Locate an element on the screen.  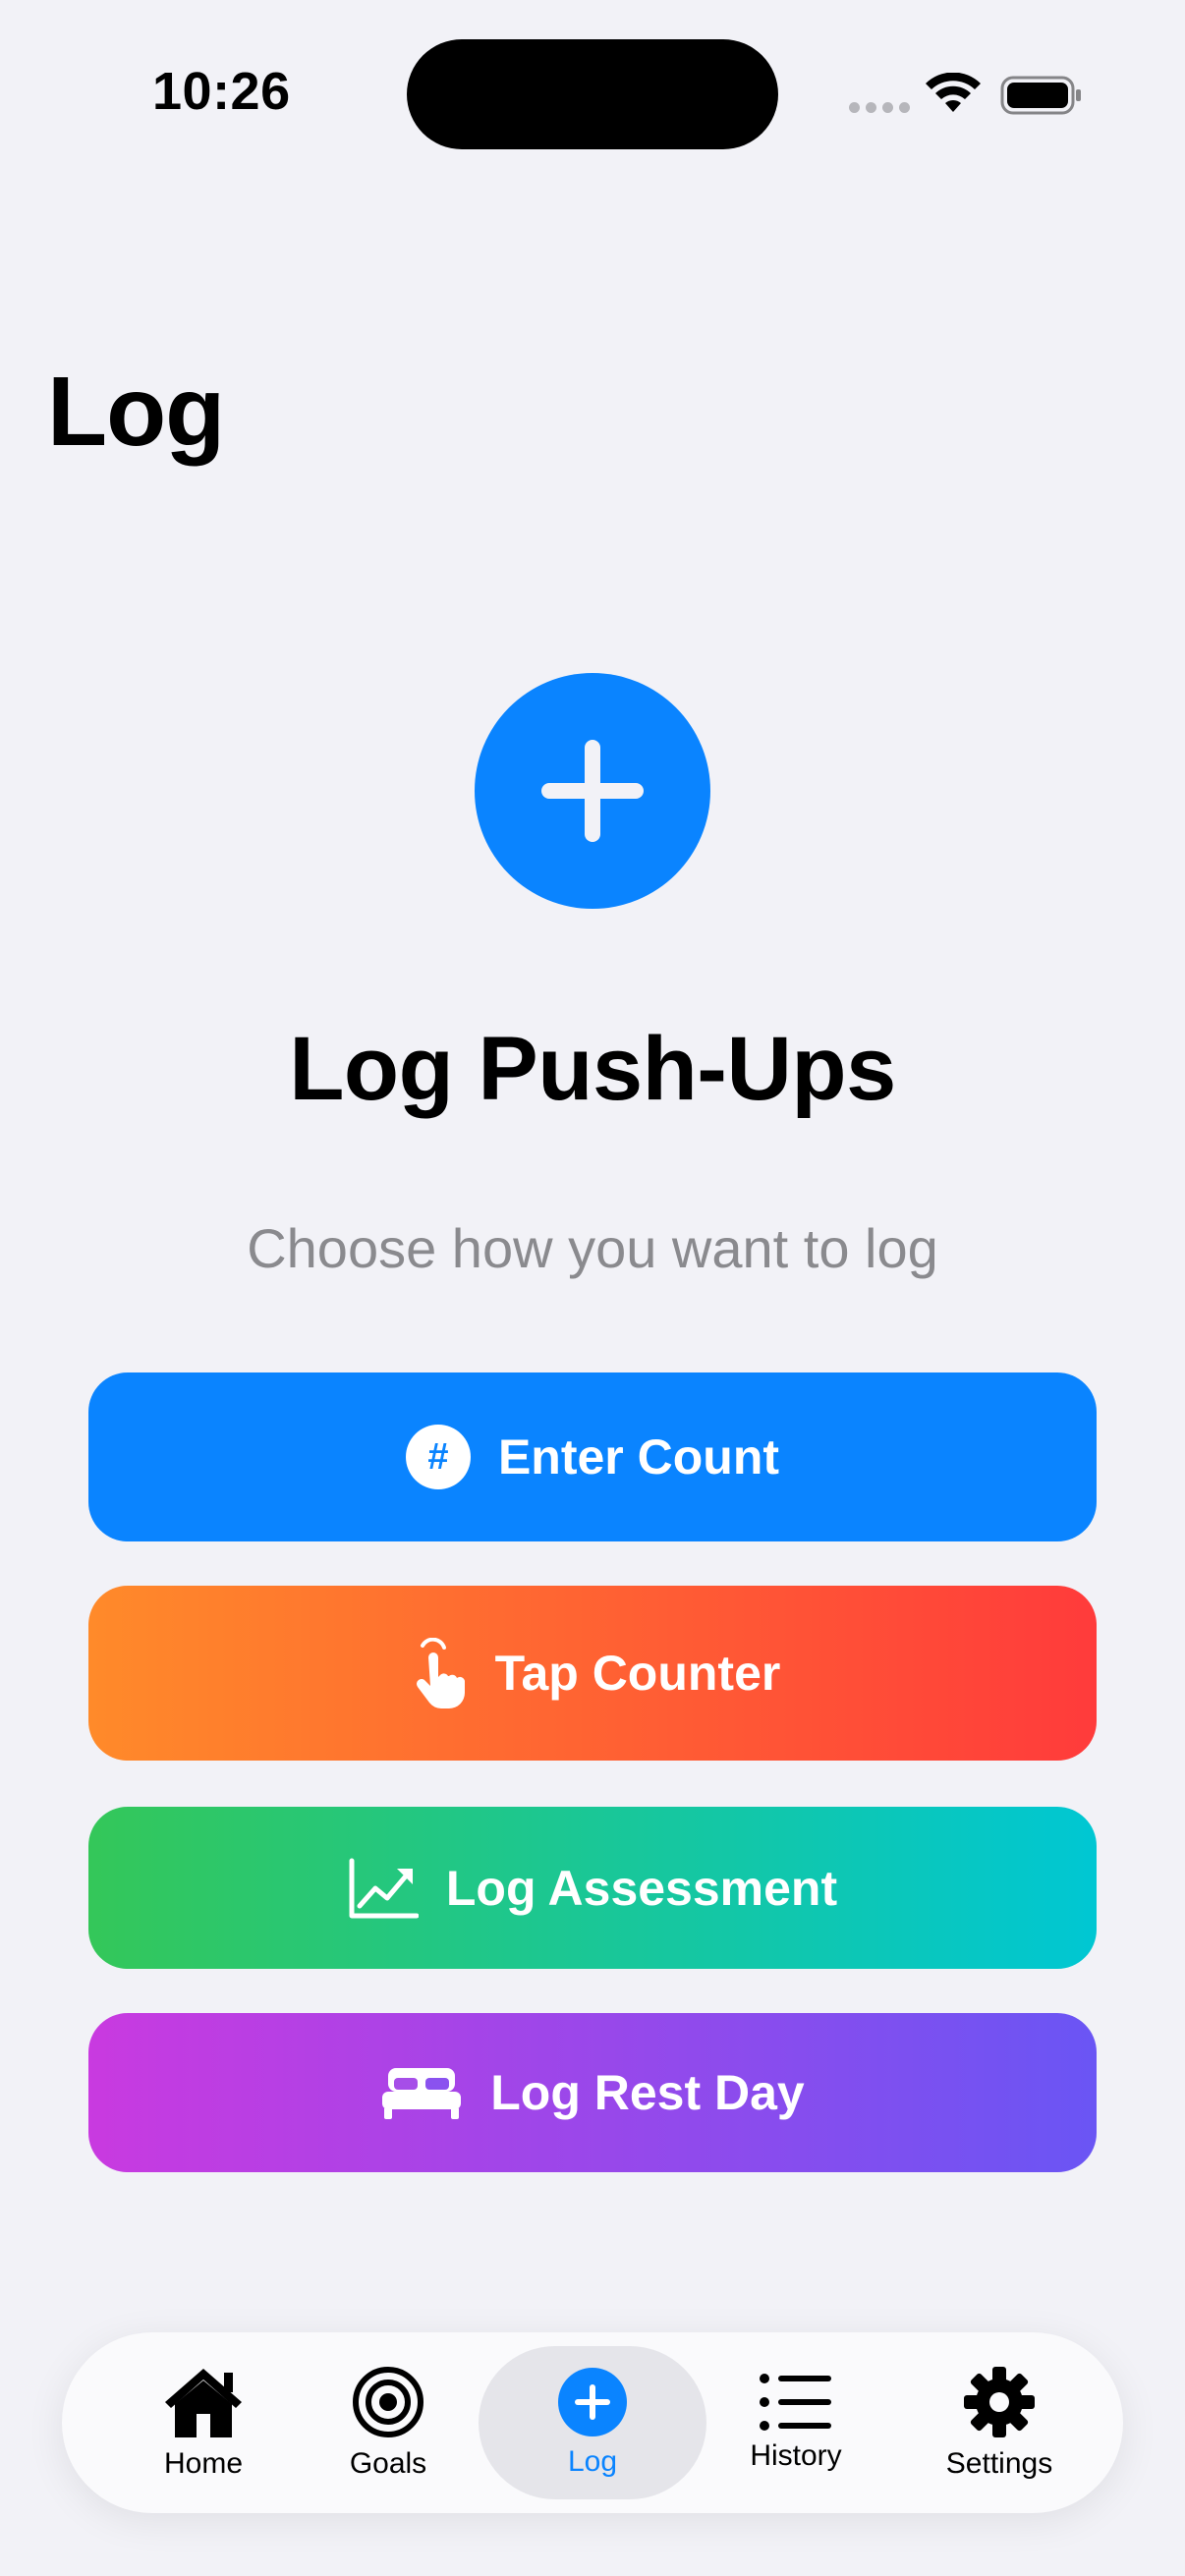
log-rest-day-button: Log Rest Day is located at coordinates (592, 2092).